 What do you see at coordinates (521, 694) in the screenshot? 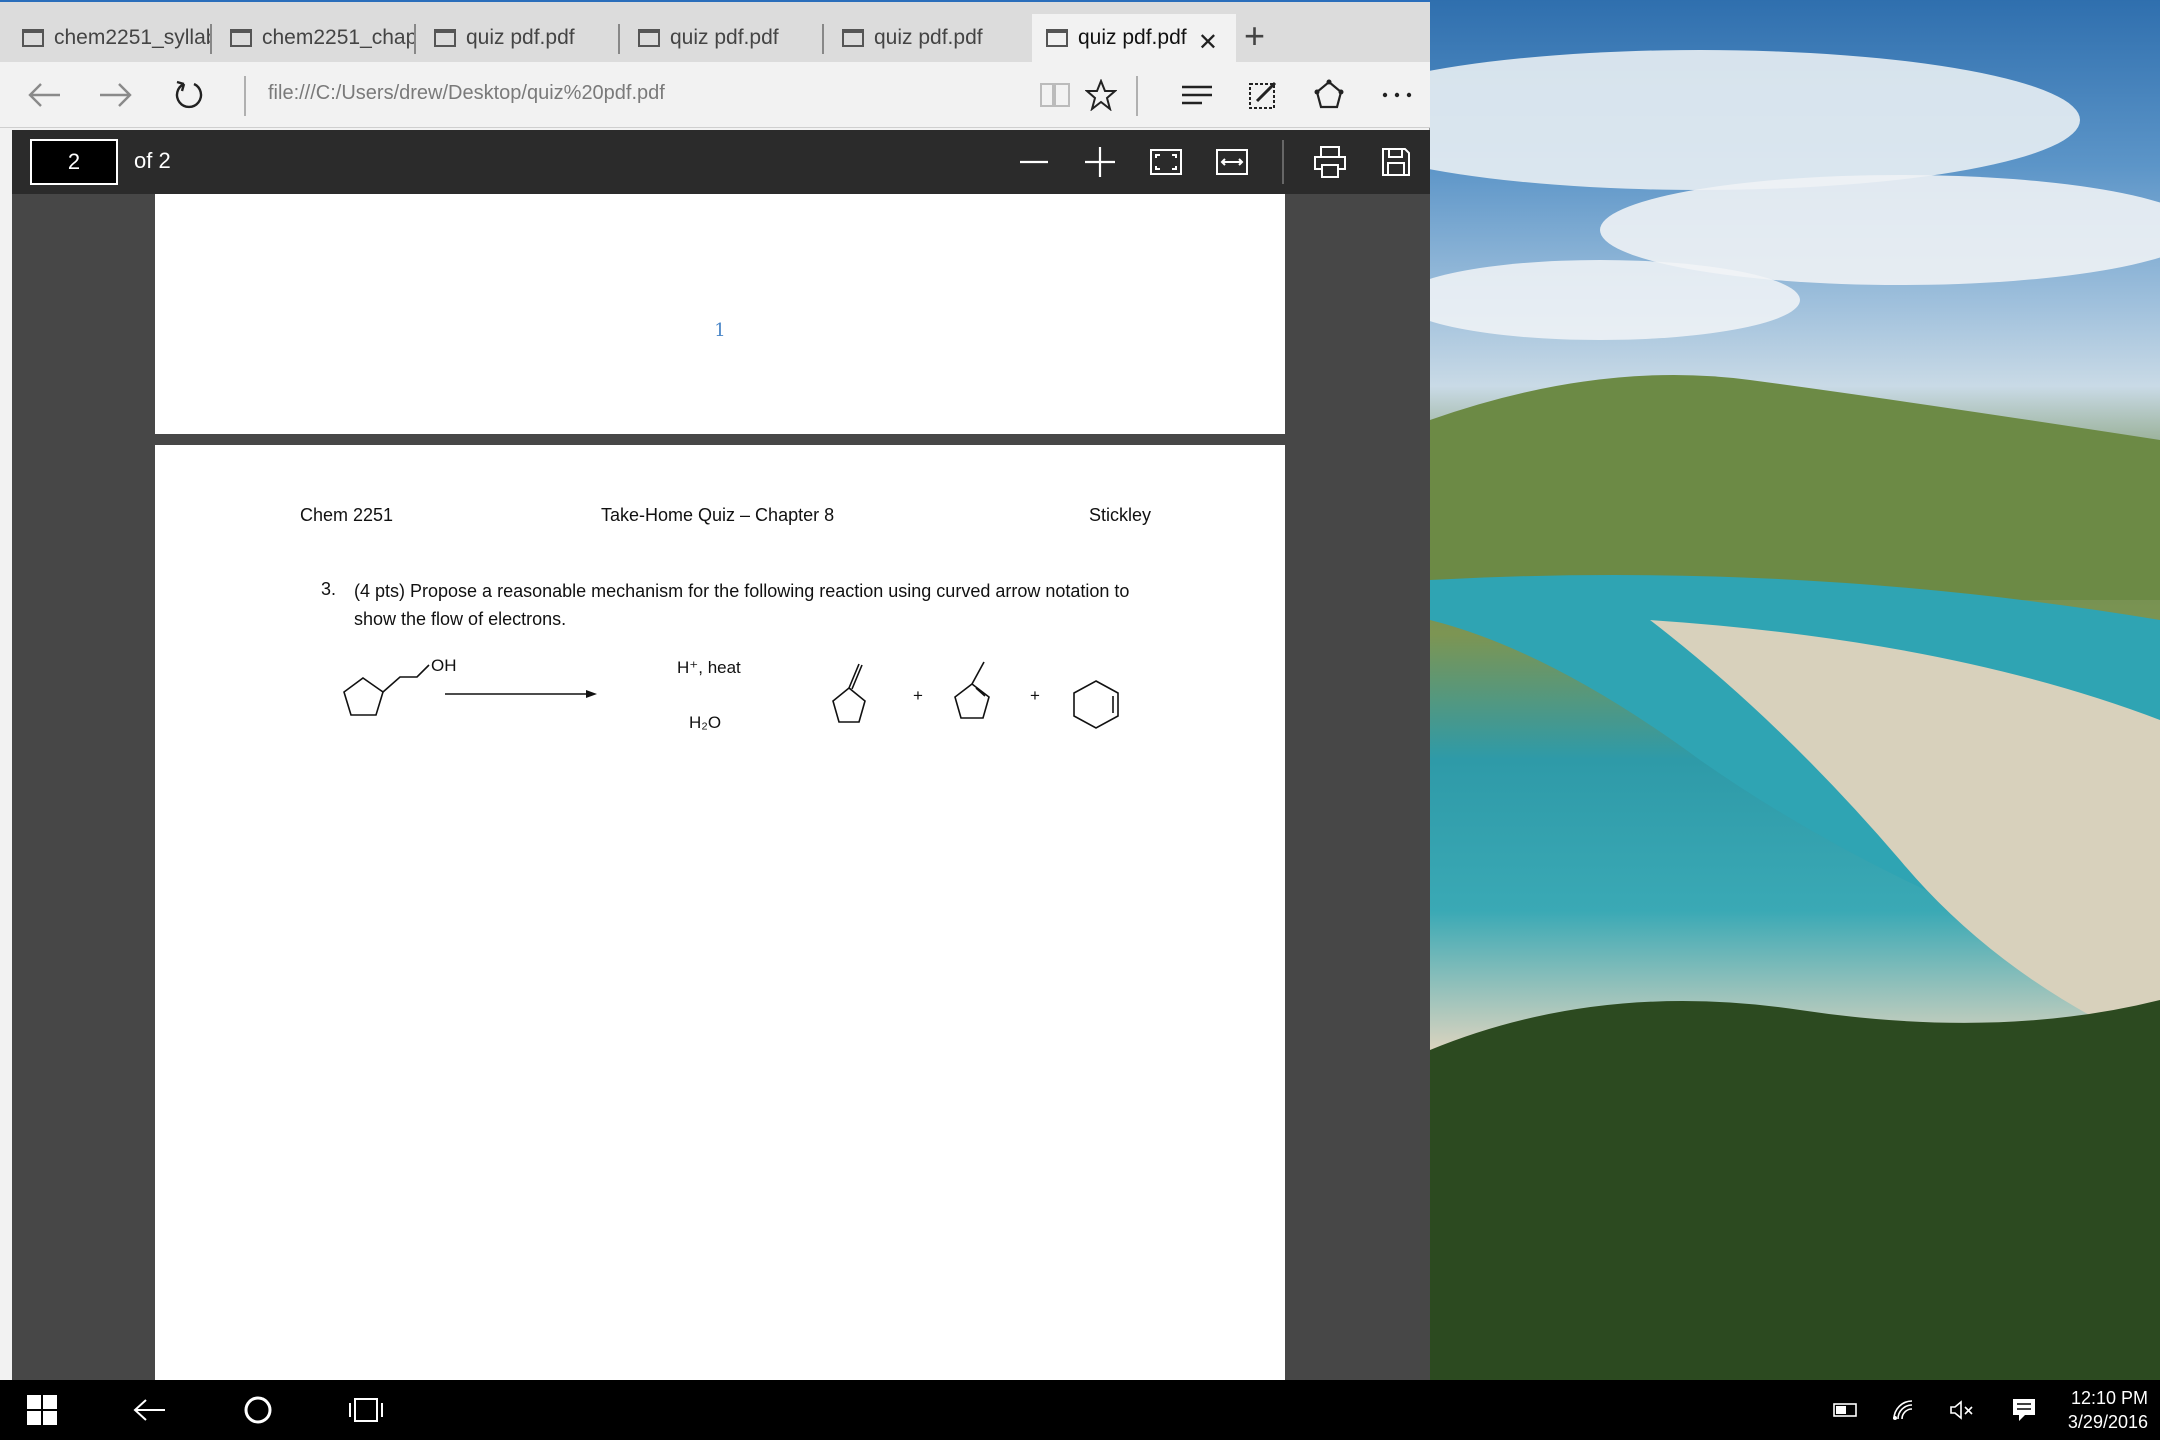
I see `reaction-arrow` at bounding box center [521, 694].